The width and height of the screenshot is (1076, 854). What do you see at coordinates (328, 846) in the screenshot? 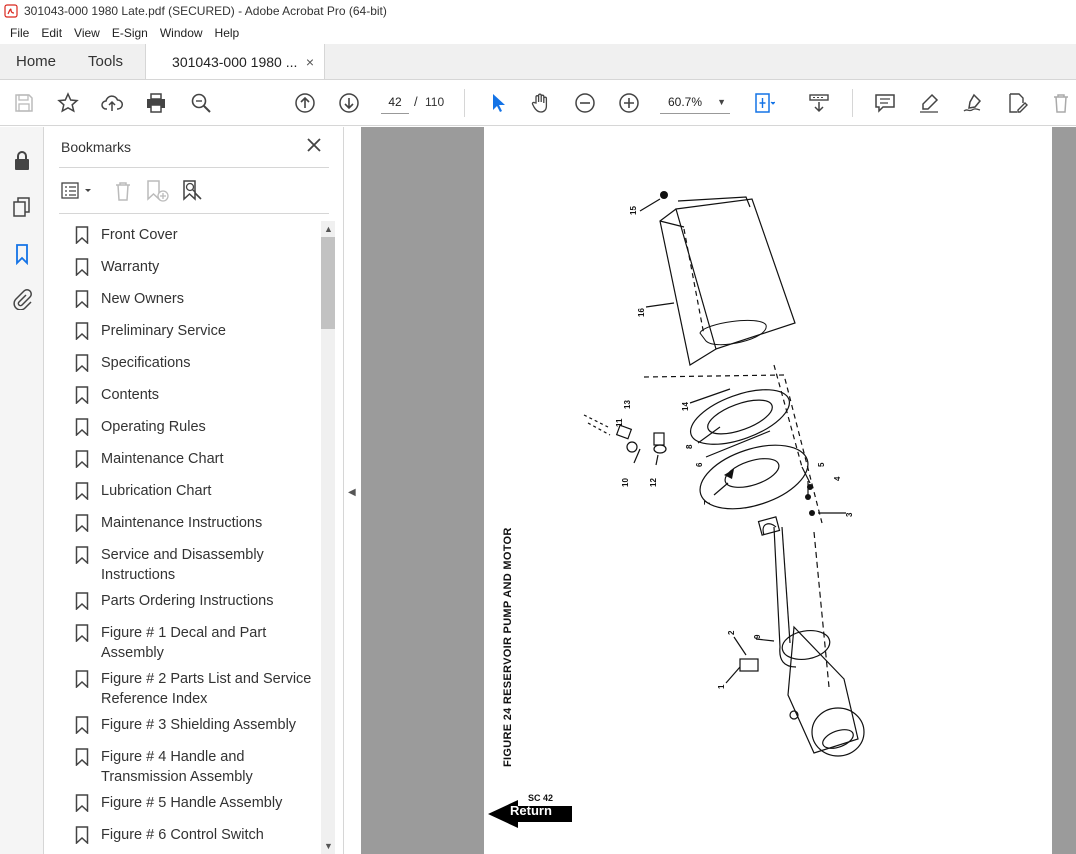
I see `scroll-down-icon: ▼` at bounding box center [328, 846].